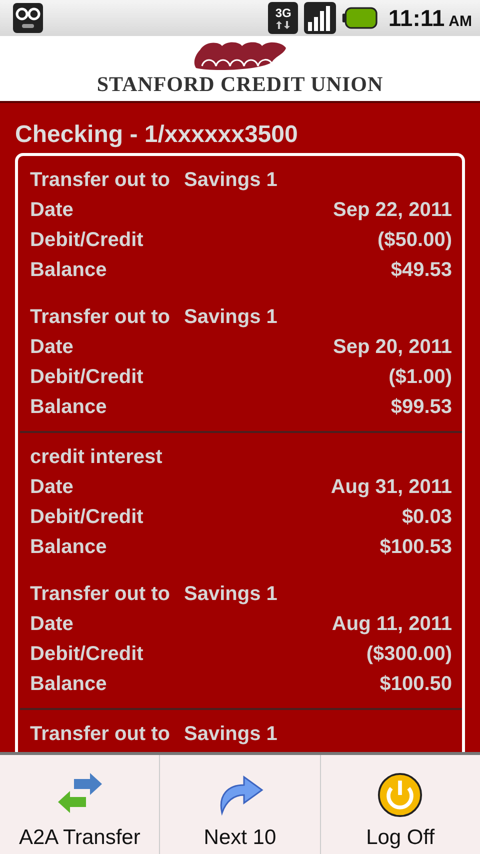 The width and height of the screenshot is (480, 854). What do you see at coordinates (360, 18) in the screenshot?
I see `battery-icon` at bounding box center [360, 18].